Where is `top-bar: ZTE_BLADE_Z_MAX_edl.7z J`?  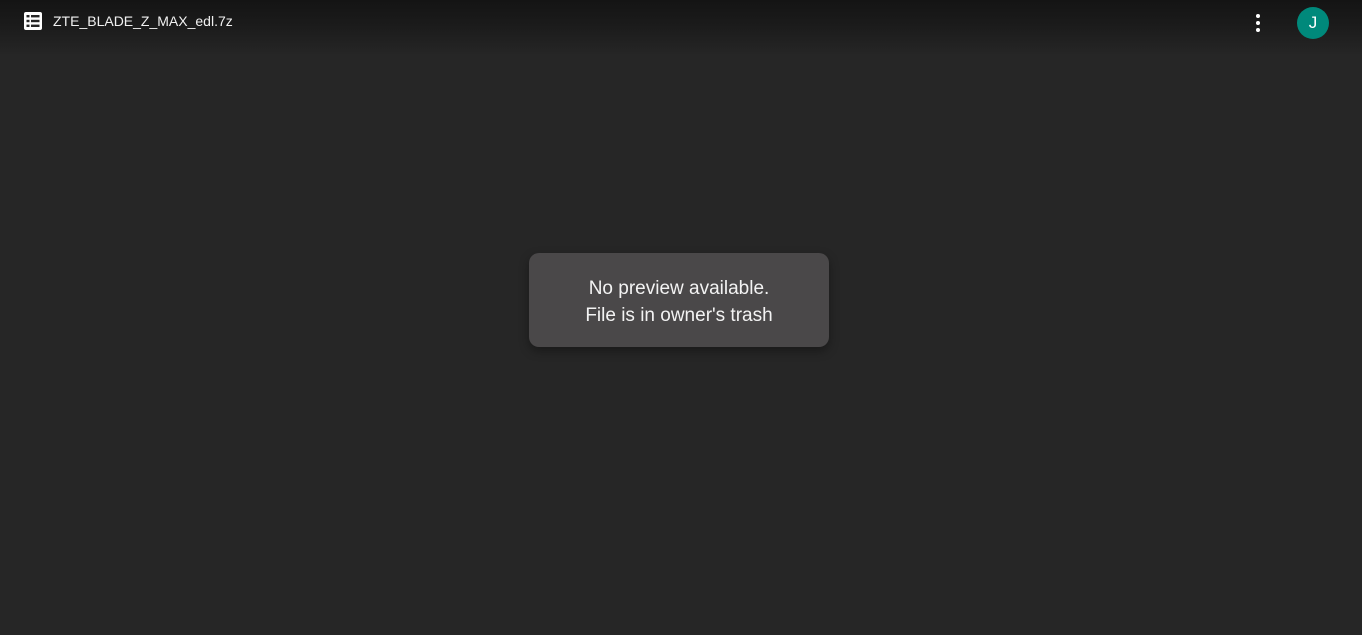
top-bar: ZTE_BLADE_Z_MAX_edl.7z J is located at coordinates (681, 28).